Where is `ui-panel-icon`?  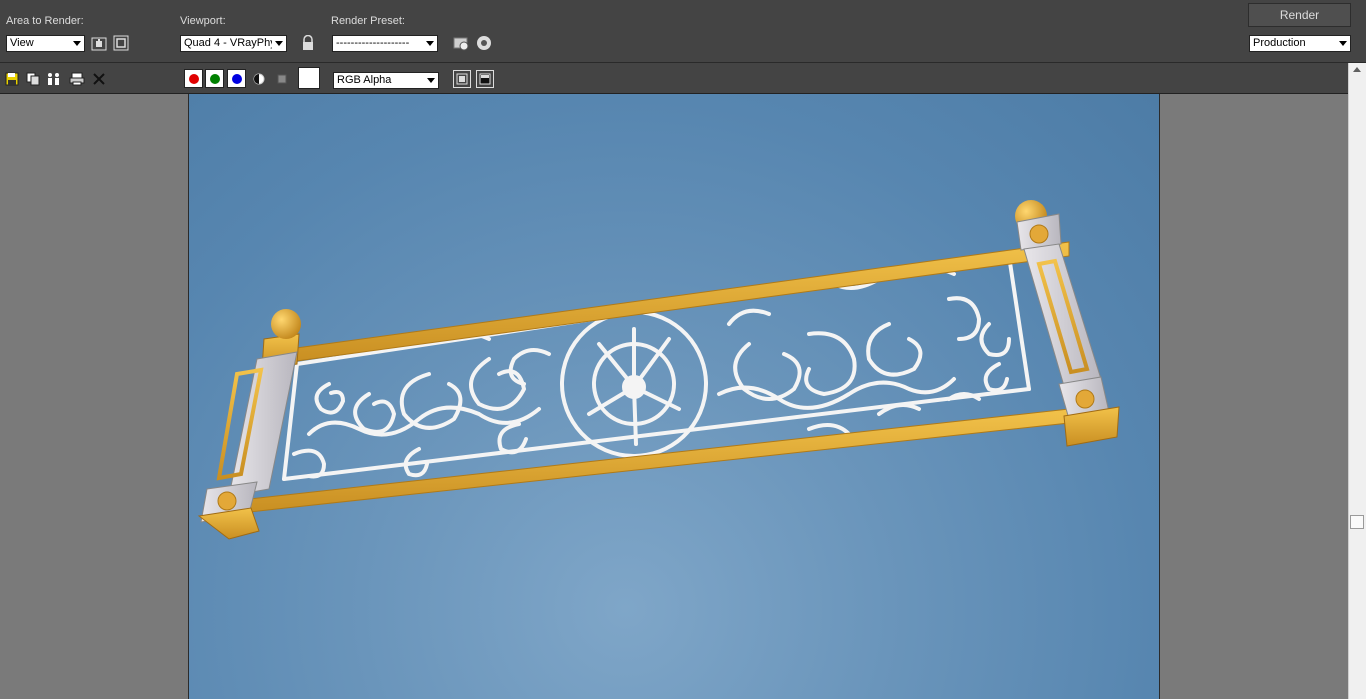 ui-panel-icon is located at coordinates (485, 79).